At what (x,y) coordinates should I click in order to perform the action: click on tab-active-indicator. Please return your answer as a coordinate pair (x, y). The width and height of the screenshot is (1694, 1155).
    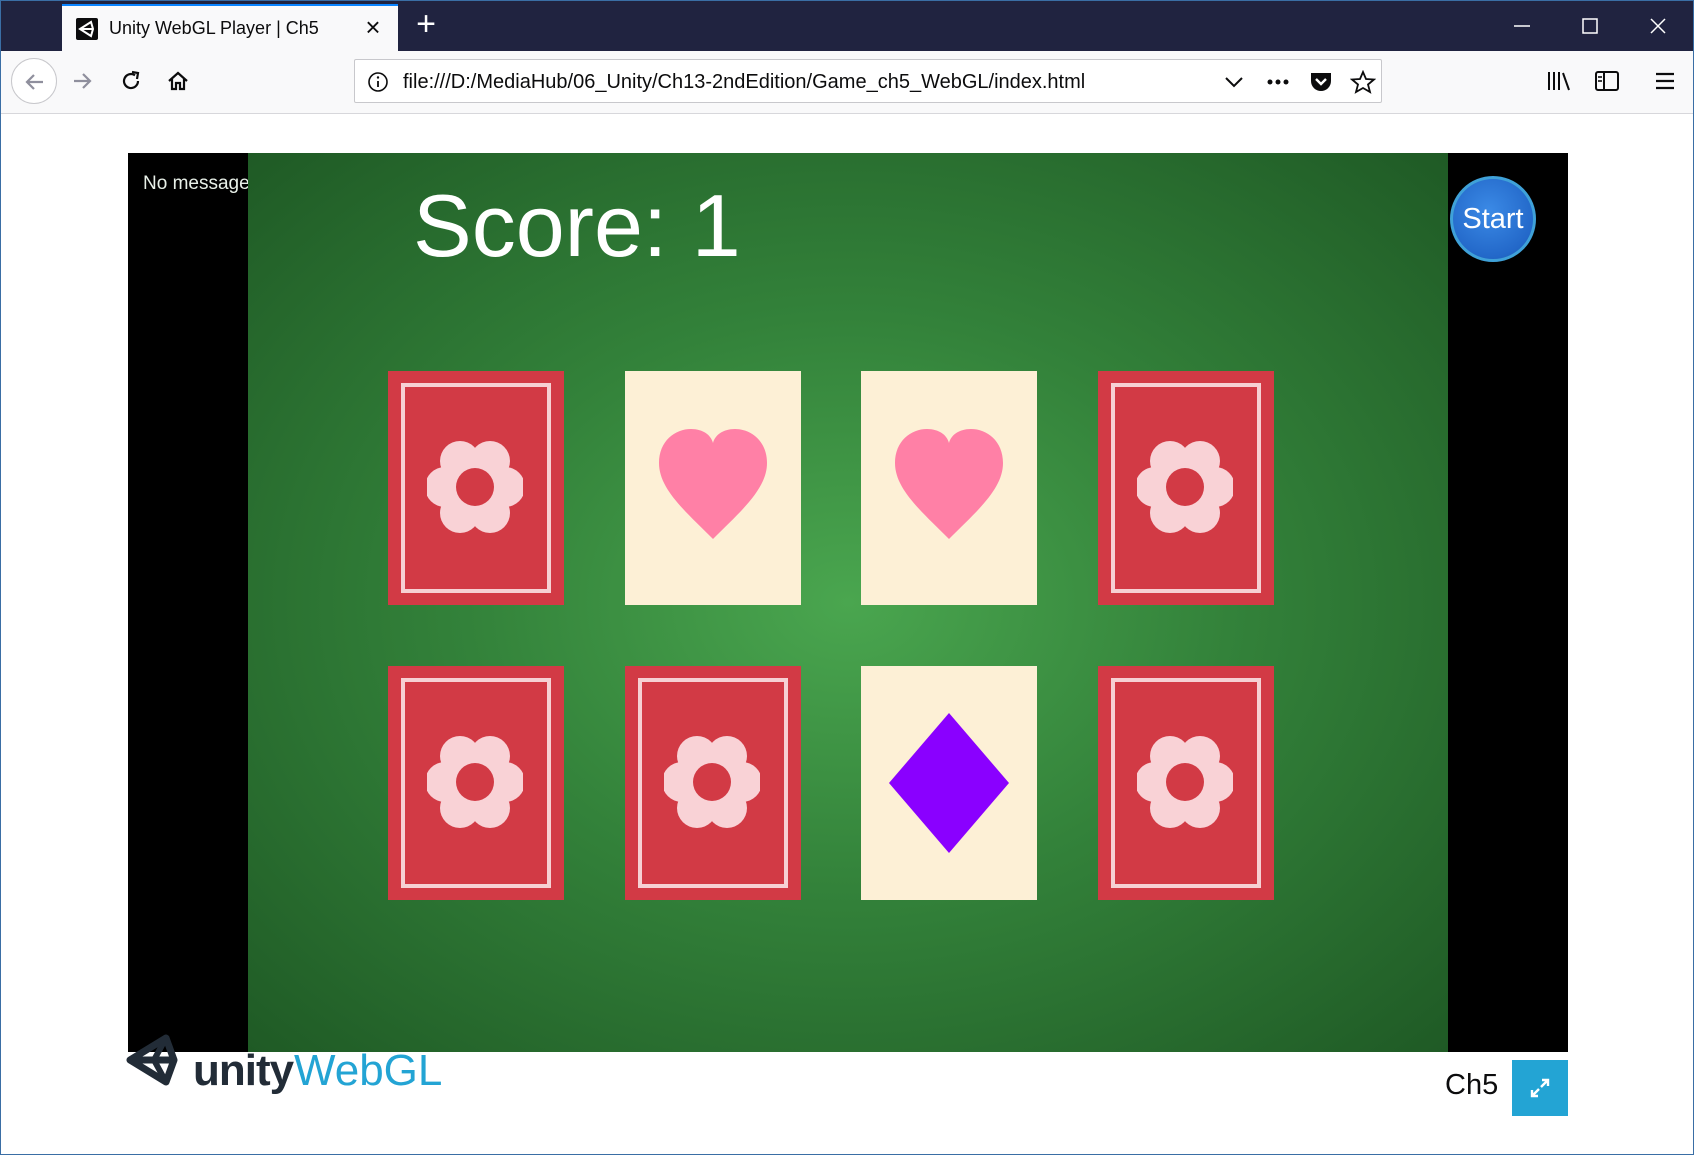
    Looking at the image, I should click on (230, 5).